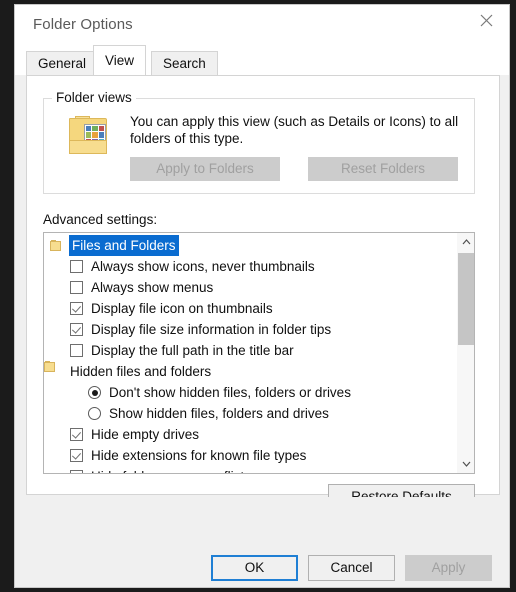 This screenshot has width=516, height=592. I want to click on settings-row-label: Hide folder merge conflicts, so click(171, 469).